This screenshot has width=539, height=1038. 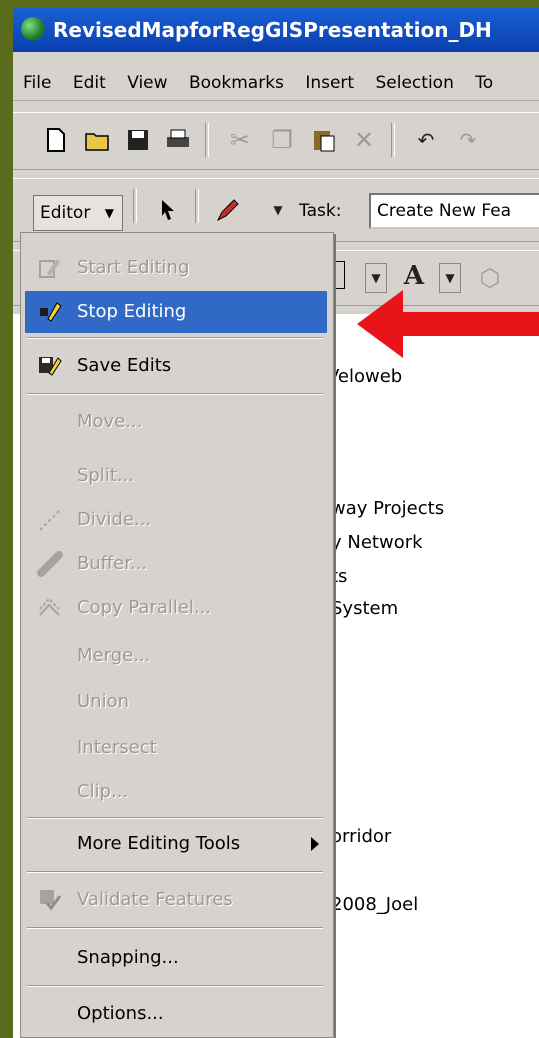 What do you see at coordinates (282, 140) in the screenshot?
I see `copy-icon: ❐` at bounding box center [282, 140].